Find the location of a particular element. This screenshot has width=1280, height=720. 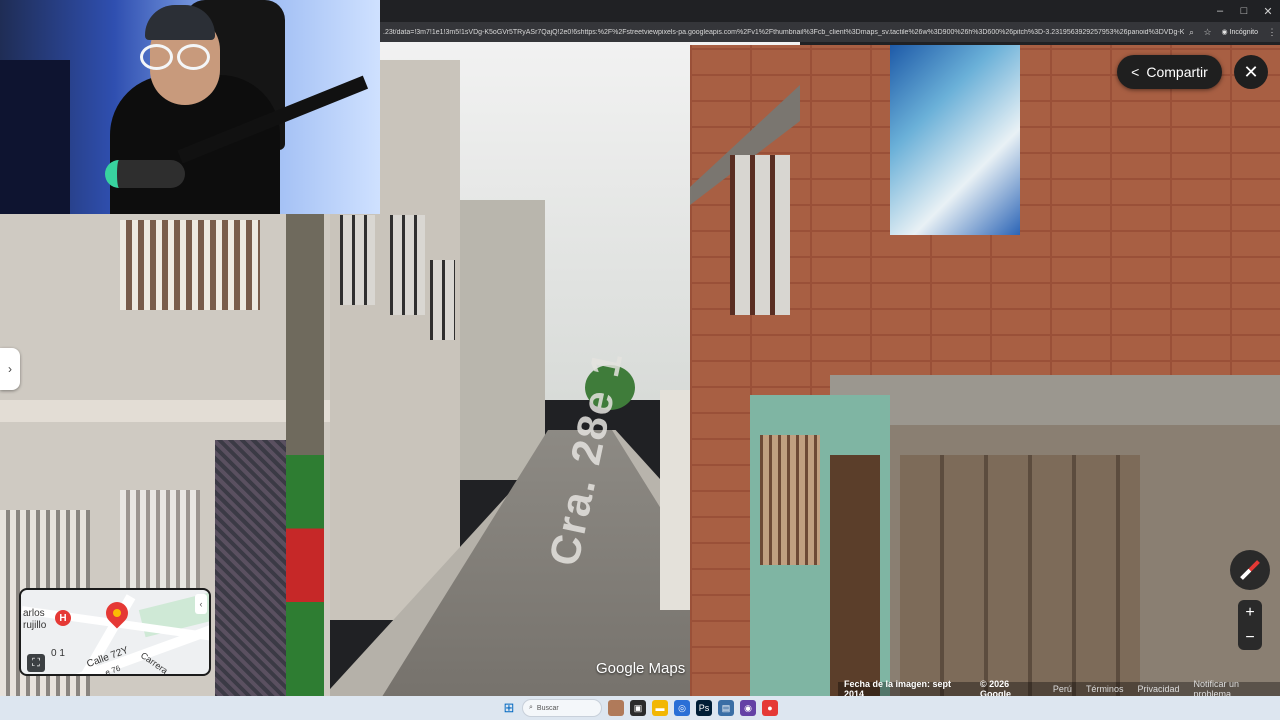

incognito-badge: ◉ Incógnito is located at coordinates (1240, 32).